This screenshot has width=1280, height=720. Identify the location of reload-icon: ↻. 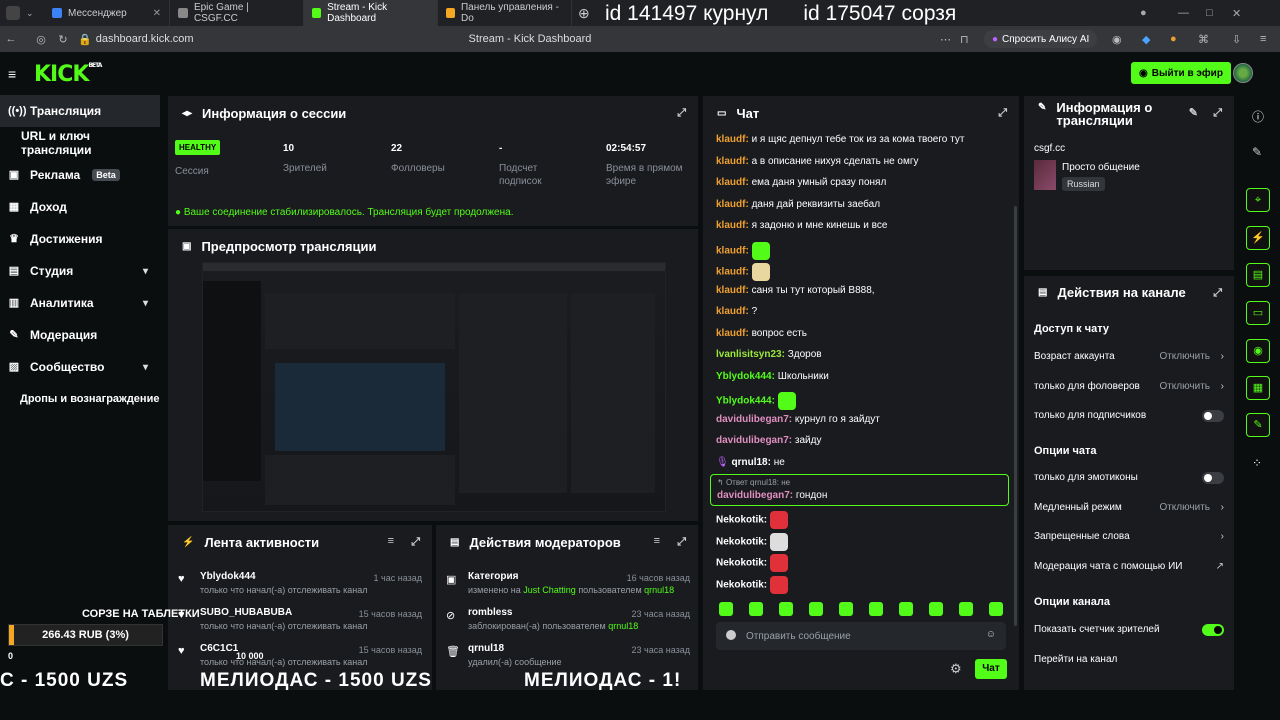
(63, 39).